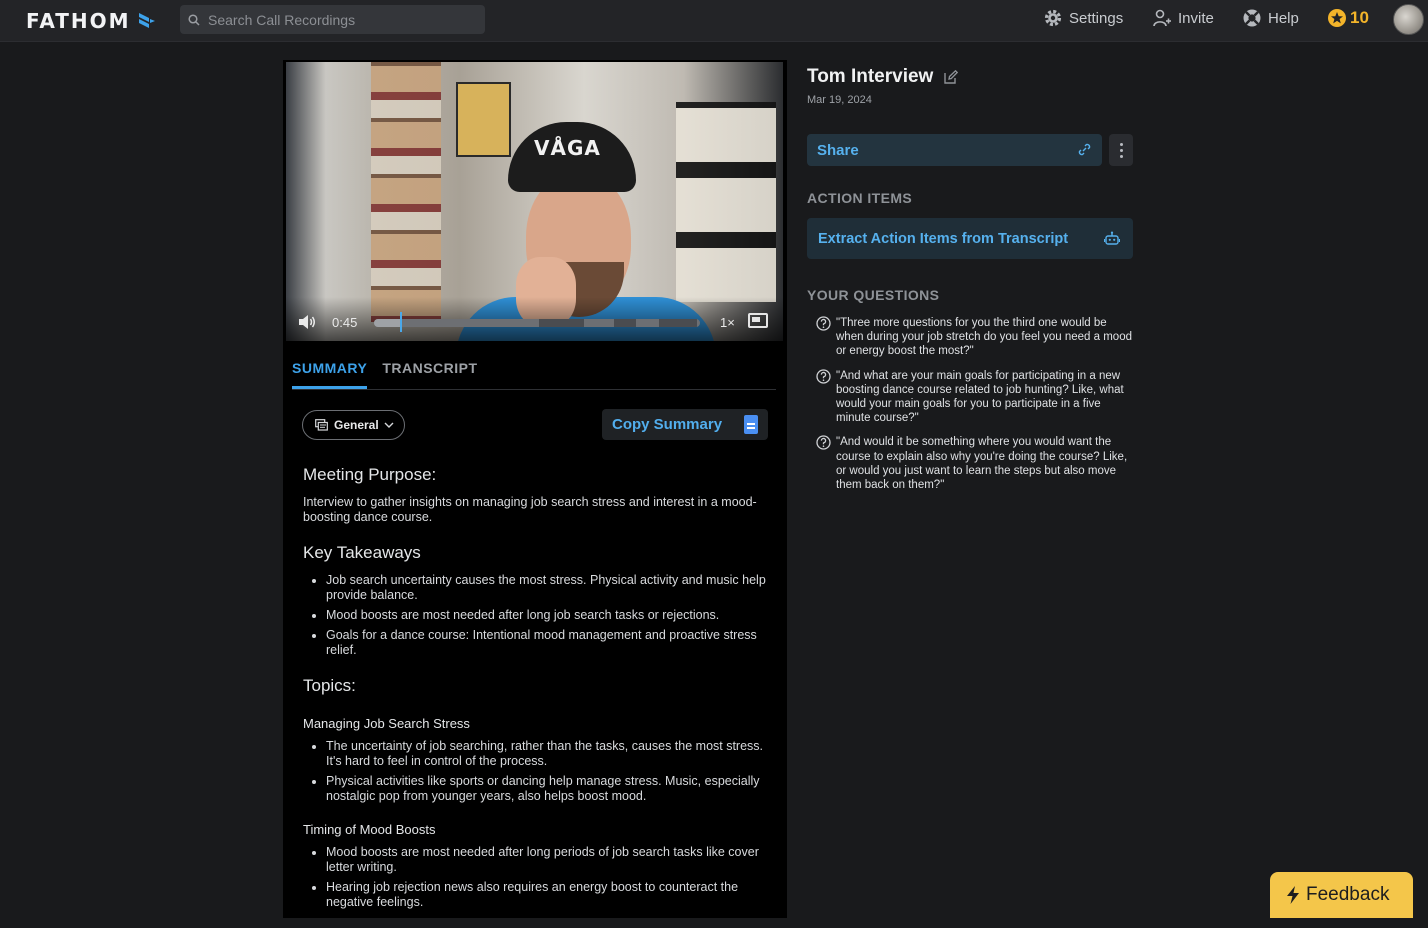  What do you see at coordinates (860, 198) in the screenshot?
I see `action-items-label: ACTION ITEMS` at bounding box center [860, 198].